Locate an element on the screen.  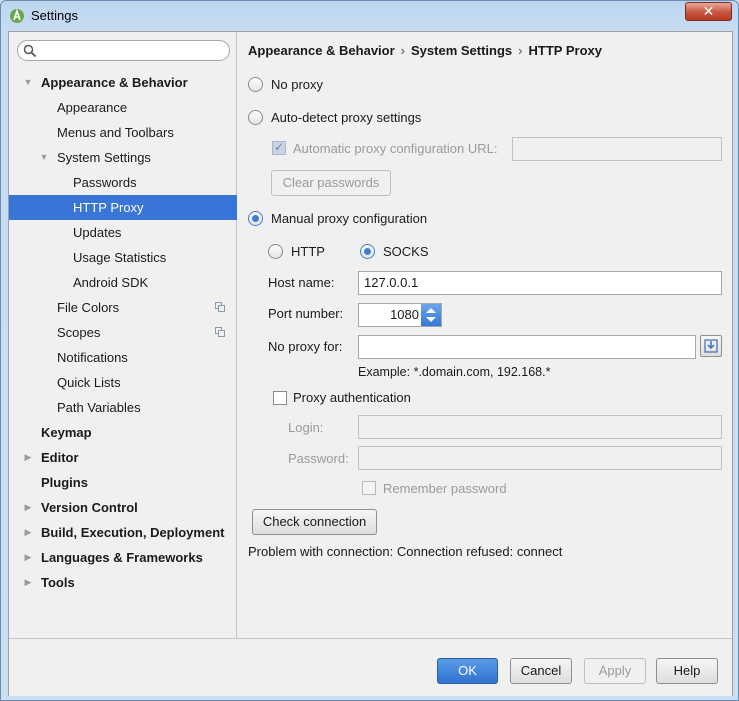
no-proxy-label: No proxy is located at coordinates (297, 84).